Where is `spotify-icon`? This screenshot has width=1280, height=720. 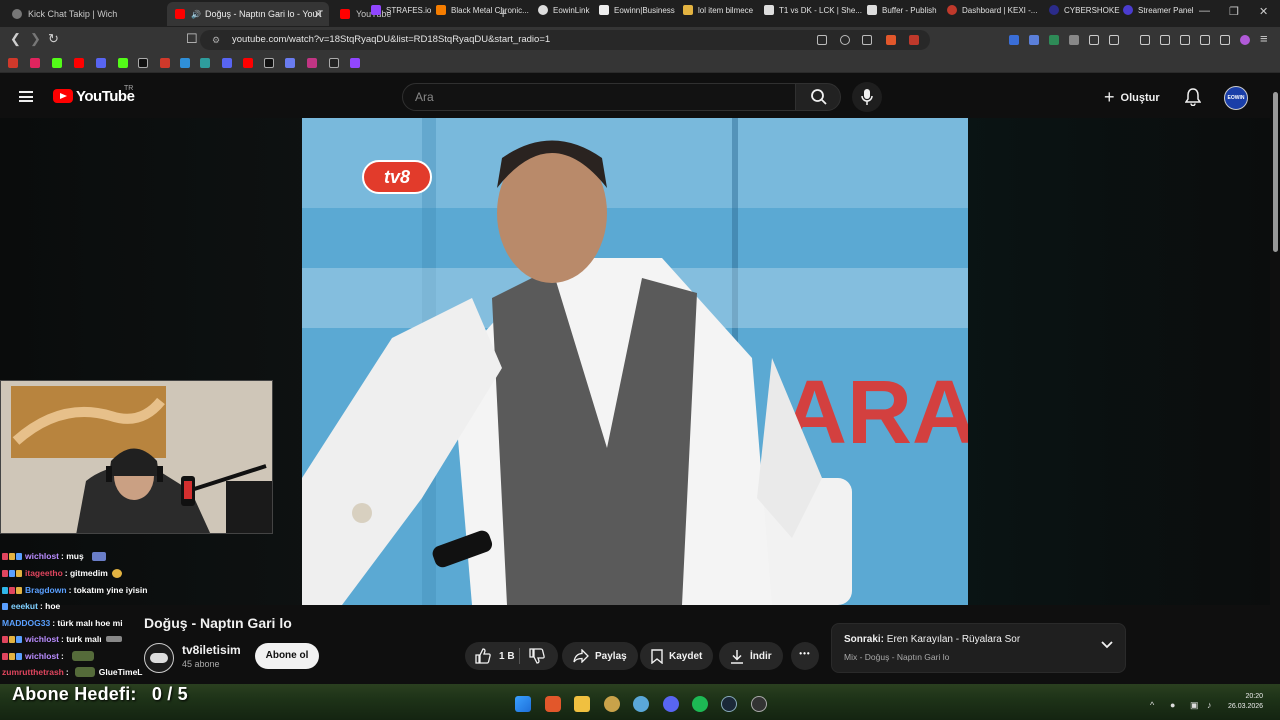 spotify-icon is located at coordinates (700, 704).